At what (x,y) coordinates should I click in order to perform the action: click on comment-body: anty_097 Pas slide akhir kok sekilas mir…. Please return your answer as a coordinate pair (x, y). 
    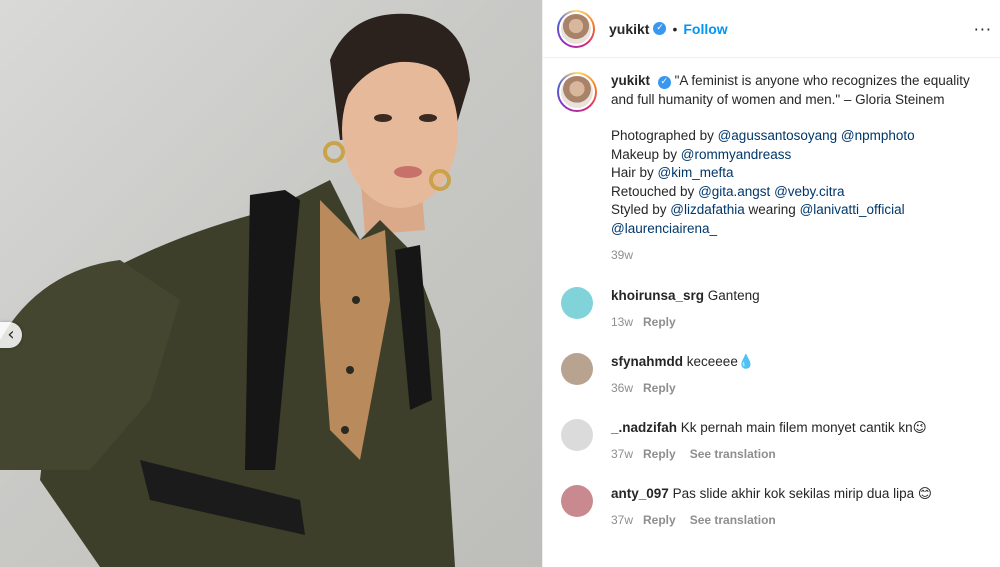
    Looking at the image, I should click on (771, 507).